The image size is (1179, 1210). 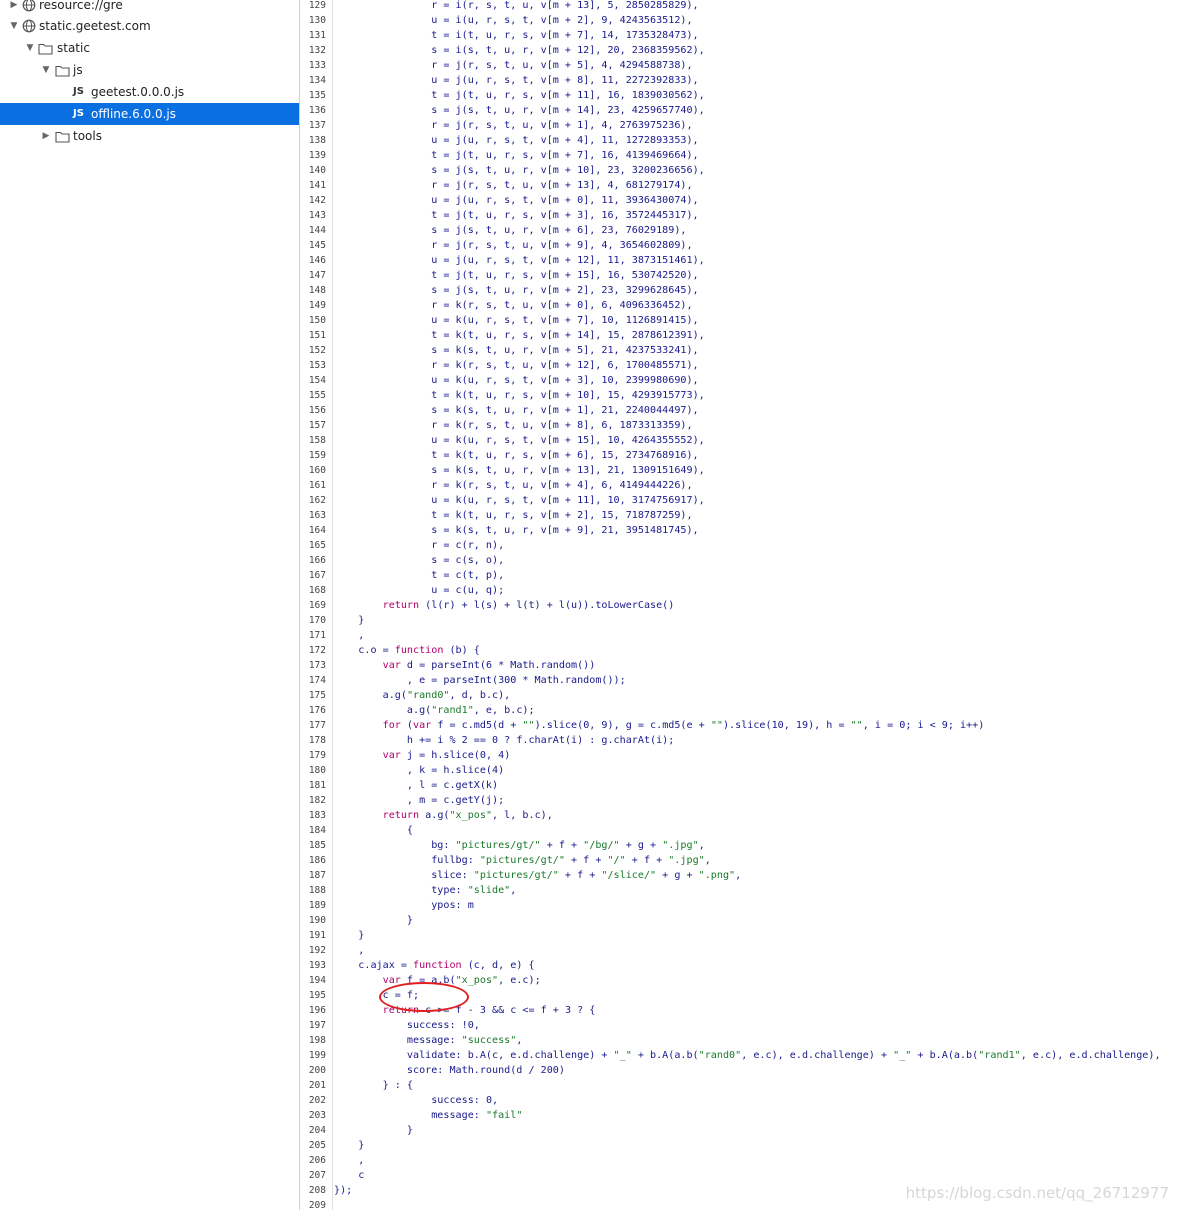 What do you see at coordinates (419, 560) in the screenshot?
I see `code-line: s = c(s, o),` at bounding box center [419, 560].